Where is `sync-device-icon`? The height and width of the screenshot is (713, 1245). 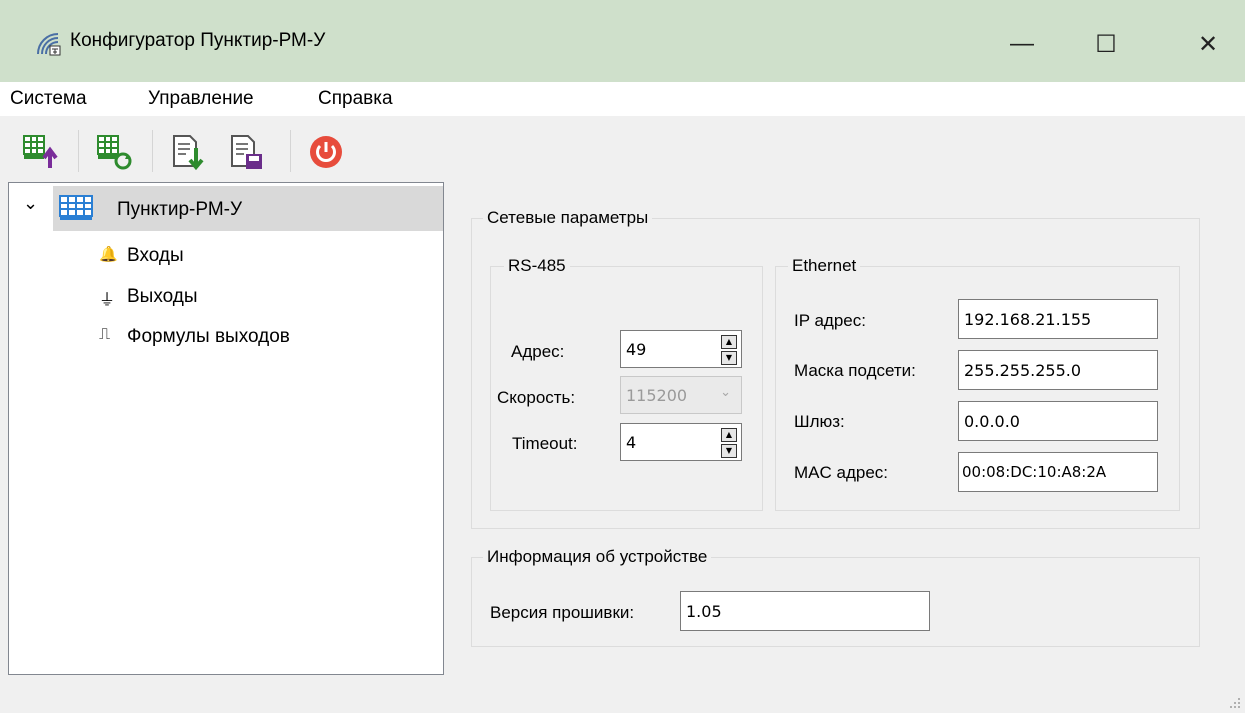 sync-device-icon is located at coordinates (114, 152).